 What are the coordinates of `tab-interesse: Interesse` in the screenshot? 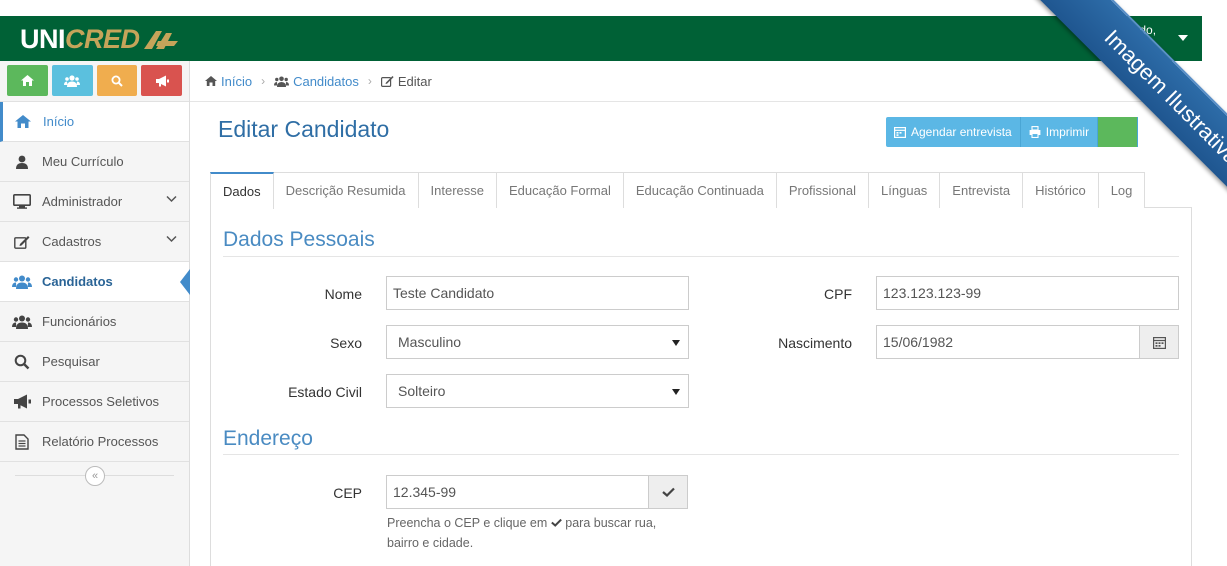 It's located at (457, 190).